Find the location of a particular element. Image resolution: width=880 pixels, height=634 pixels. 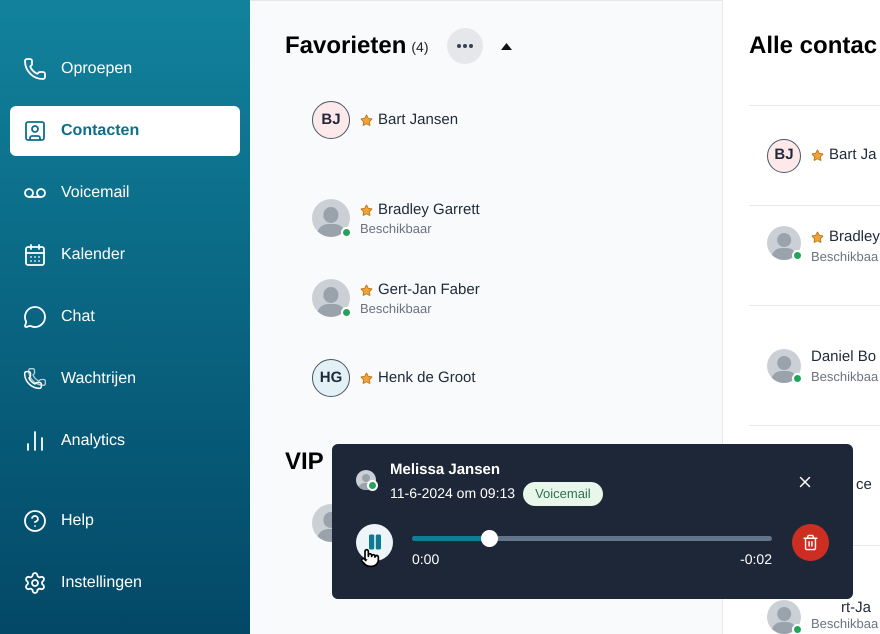

section-title: Alle contac is located at coordinates (813, 46).